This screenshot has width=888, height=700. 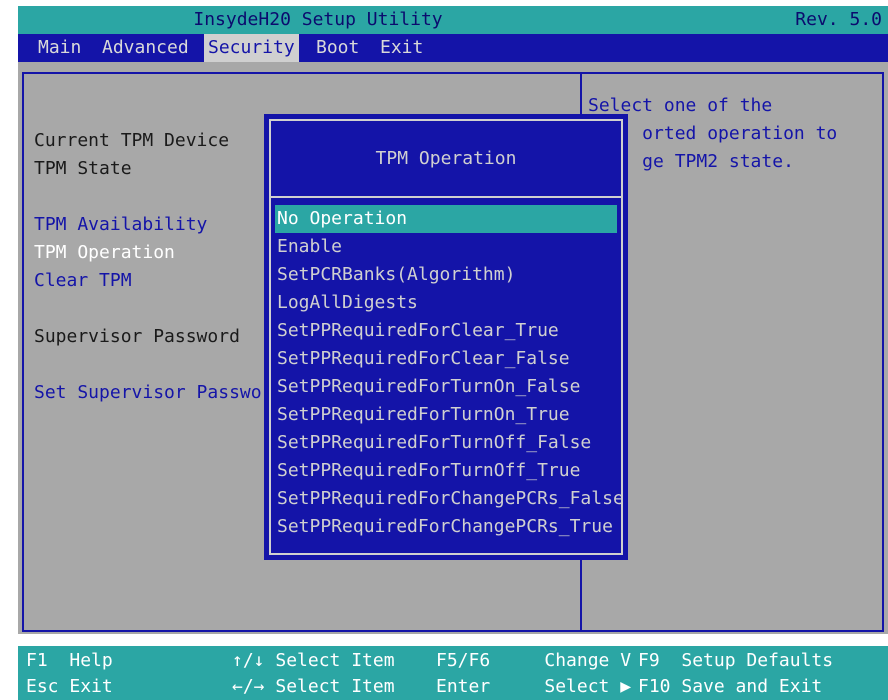 I want to click on tpm-state-label: TPM State, so click(x=83, y=168).